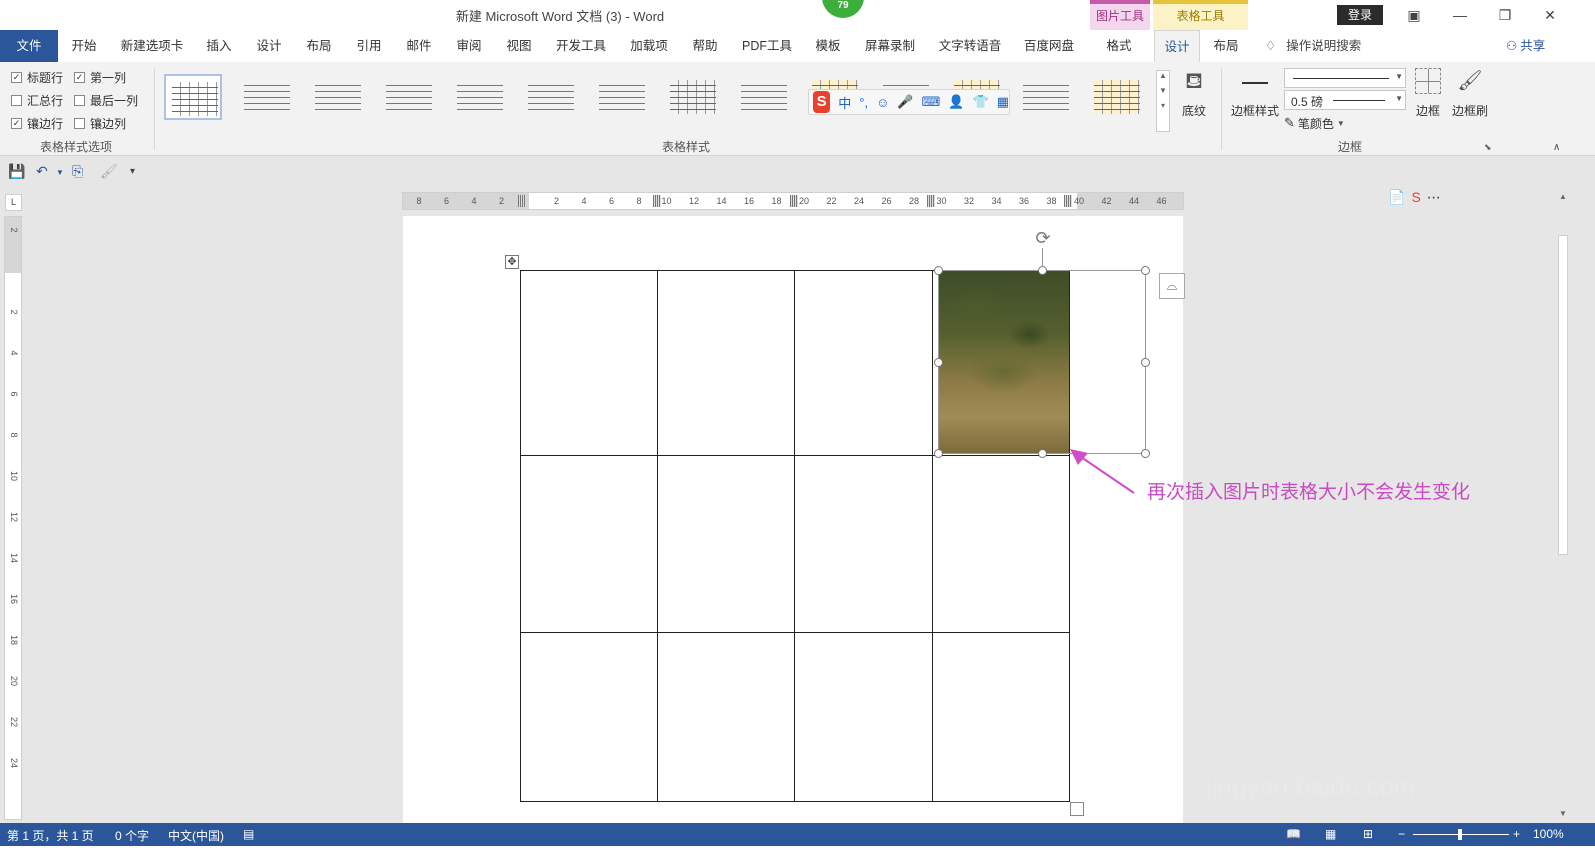 This screenshot has height=861, width=1595. Describe the element at coordinates (843, 9) in the screenshot. I see `notification-badge: 79` at that location.